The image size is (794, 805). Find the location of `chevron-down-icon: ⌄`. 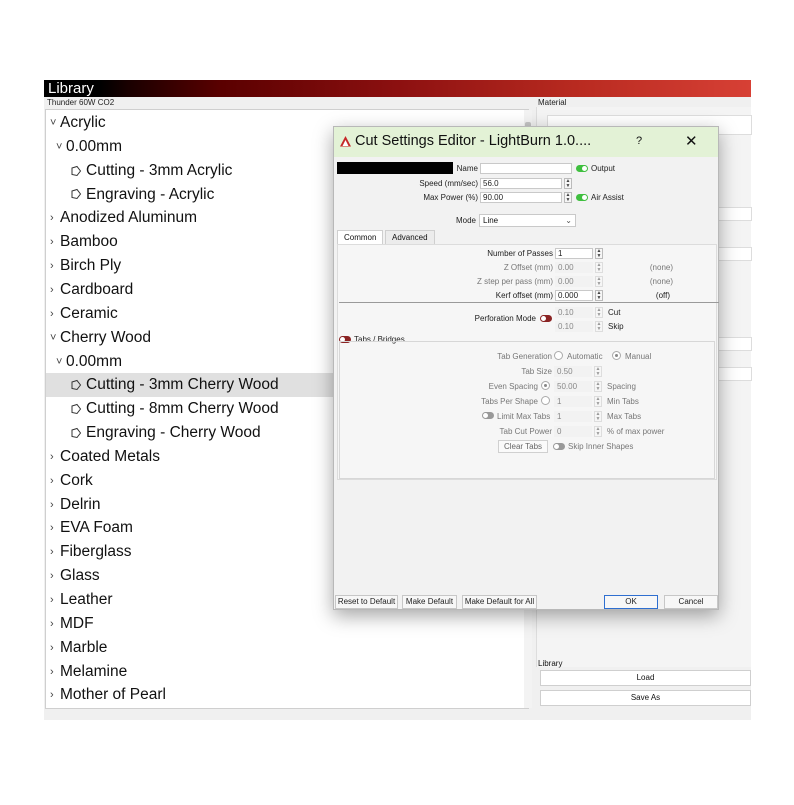

chevron-down-icon: ⌄ is located at coordinates (568, 220).